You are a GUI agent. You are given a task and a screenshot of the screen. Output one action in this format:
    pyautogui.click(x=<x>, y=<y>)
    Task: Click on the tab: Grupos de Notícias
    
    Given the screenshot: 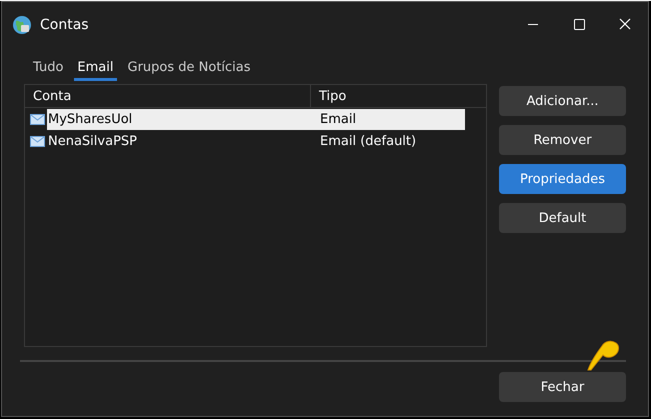 What is the action you would take?
    pyautogui.click(x=189, y=70)
    